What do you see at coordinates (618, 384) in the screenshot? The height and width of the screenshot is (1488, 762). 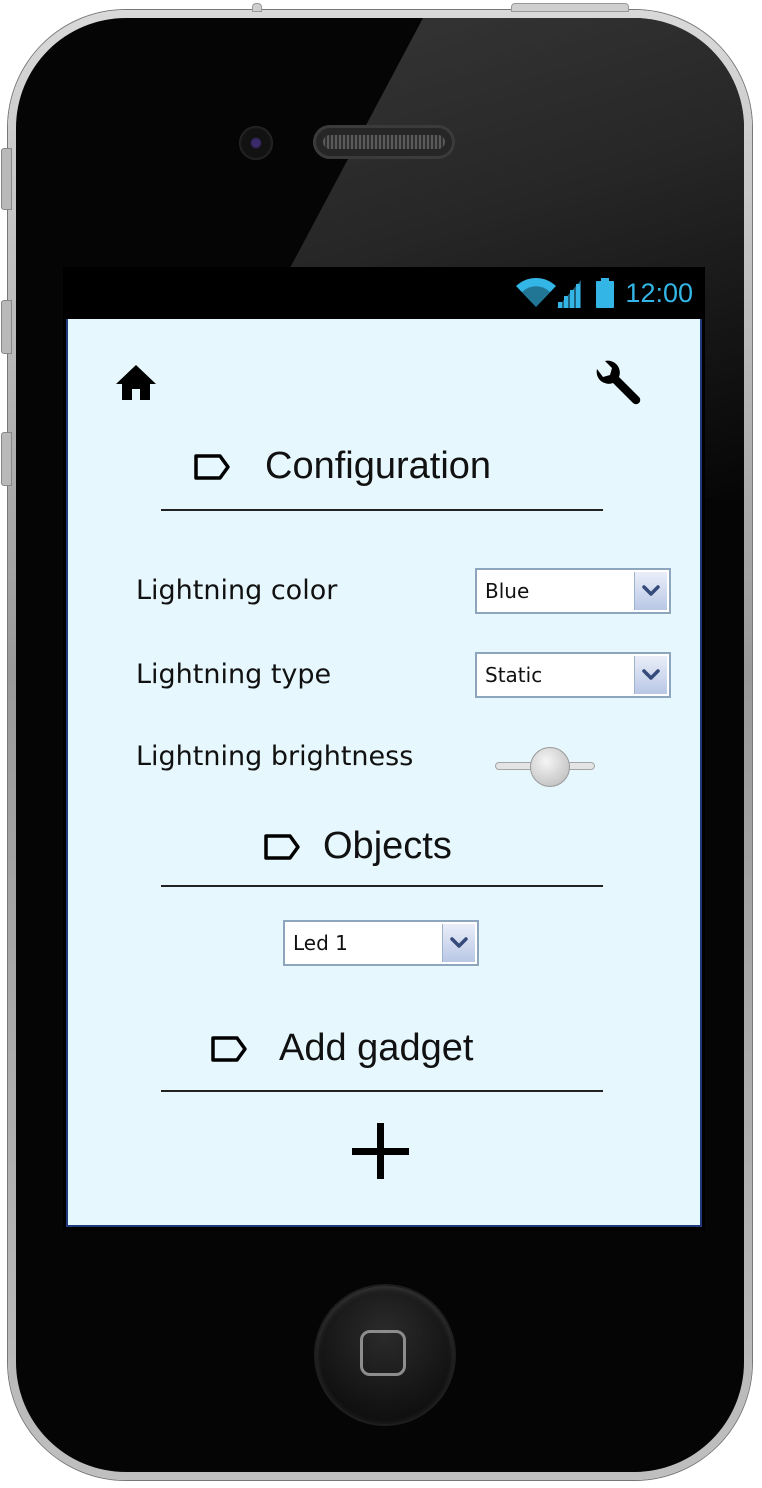 I see `wrench-icon` at bounding box center [618, 384].